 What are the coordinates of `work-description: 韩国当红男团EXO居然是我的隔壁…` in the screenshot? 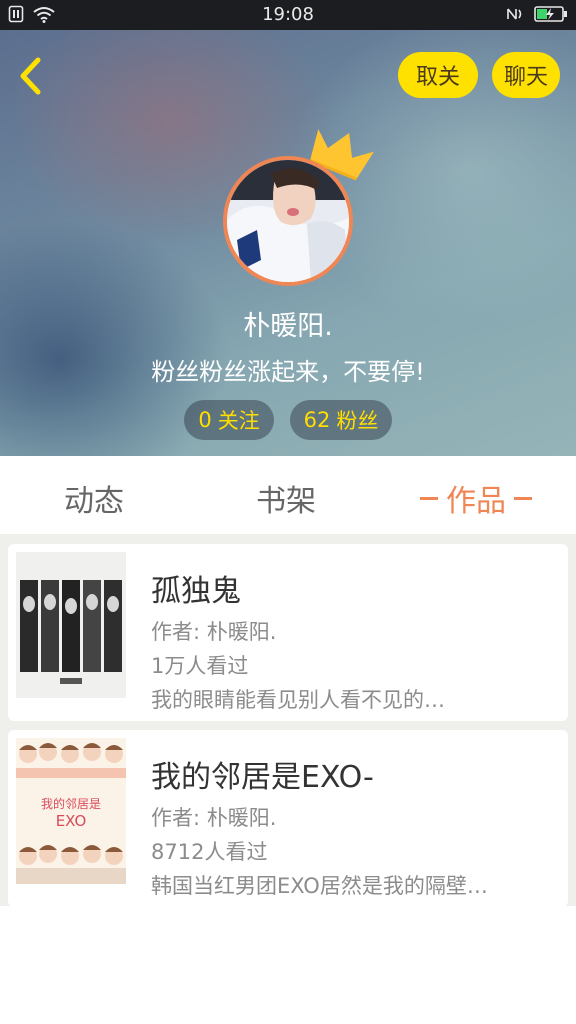 It's located at (319, 886).